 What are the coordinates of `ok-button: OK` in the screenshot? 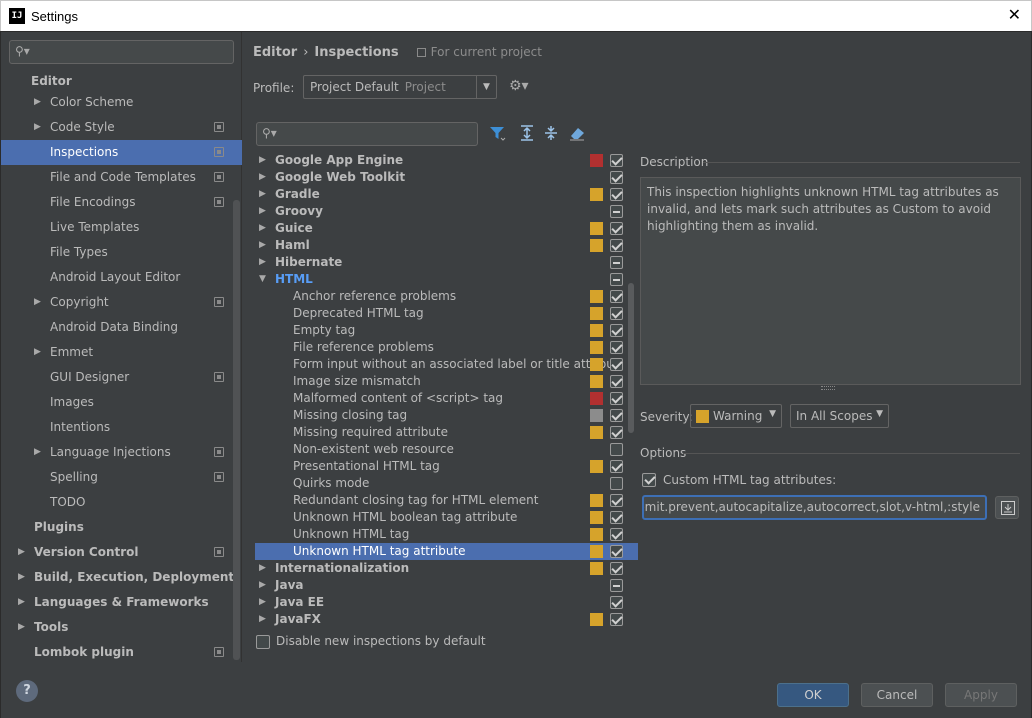 It's located at (813, 695).